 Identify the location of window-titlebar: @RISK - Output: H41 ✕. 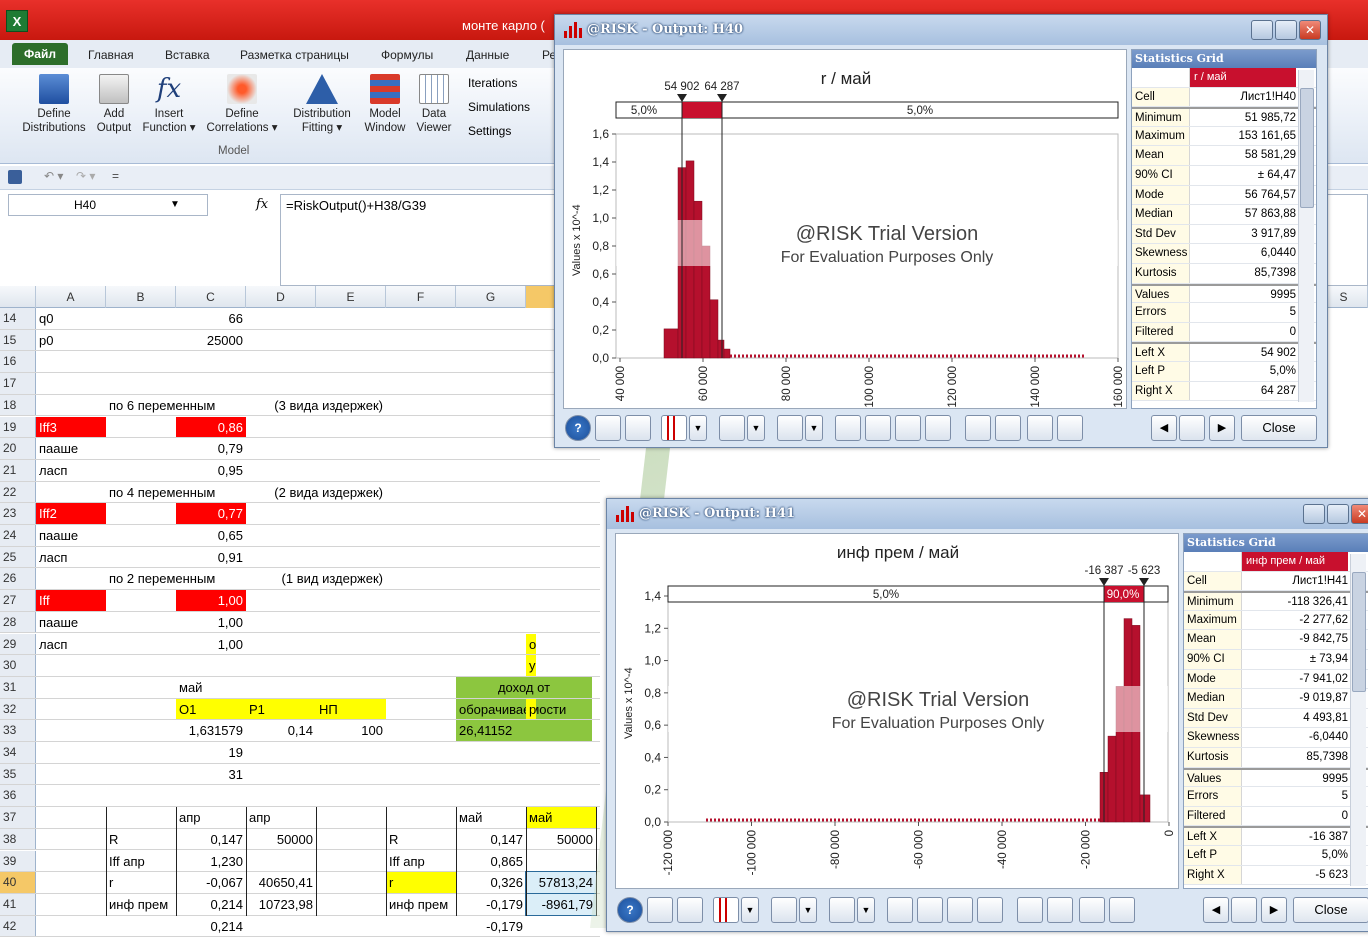
(987, 514).